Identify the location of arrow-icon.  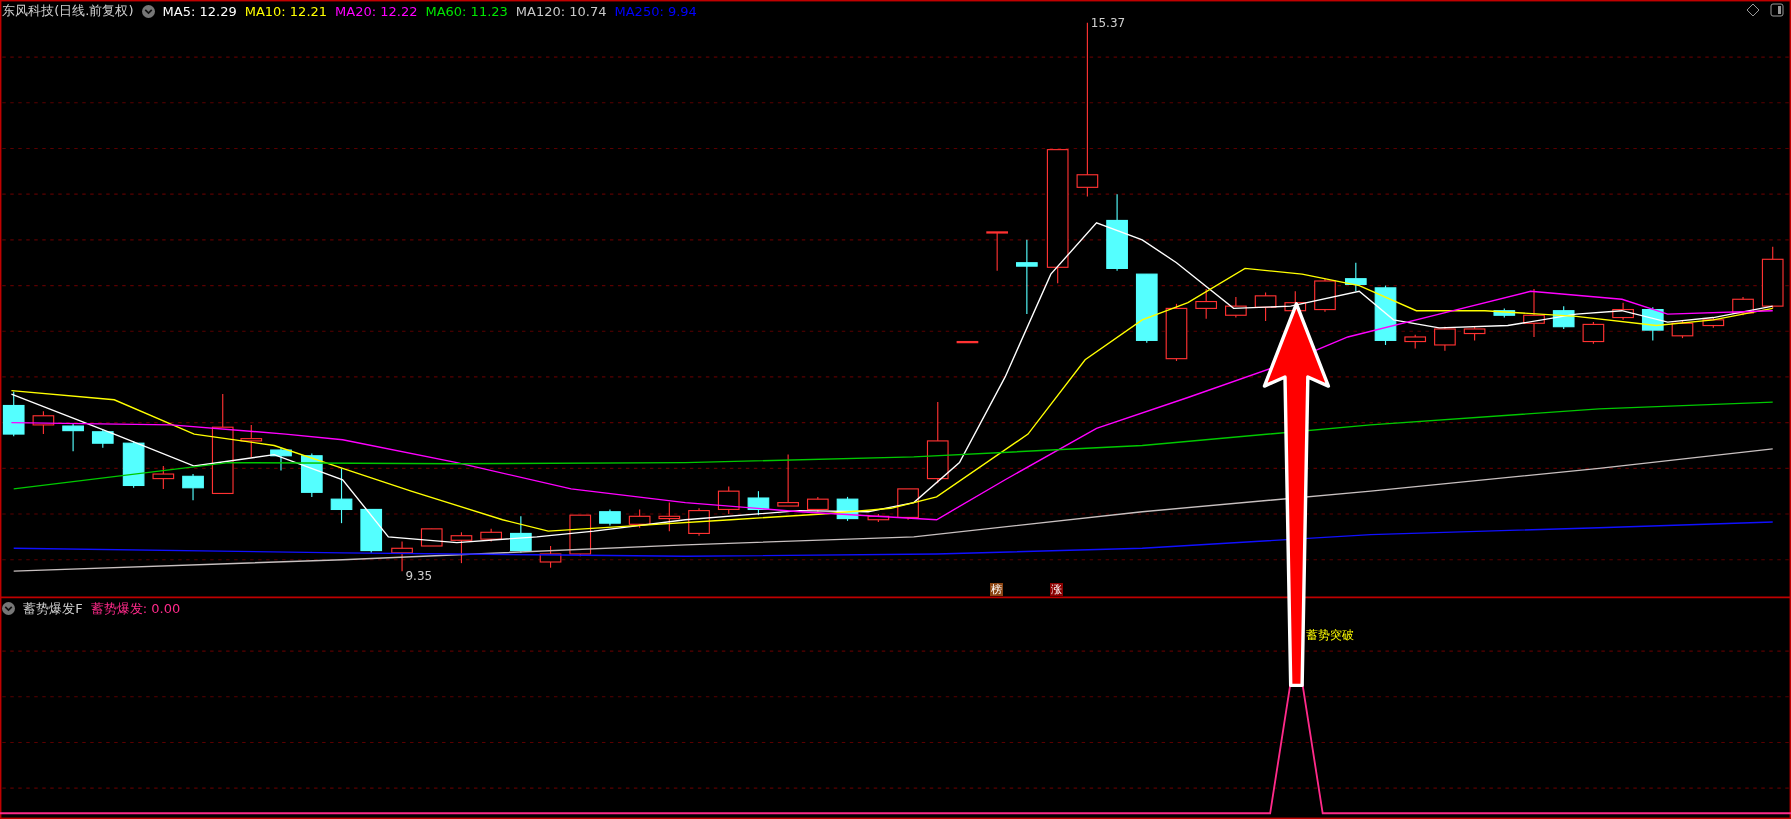
(1296, 495).